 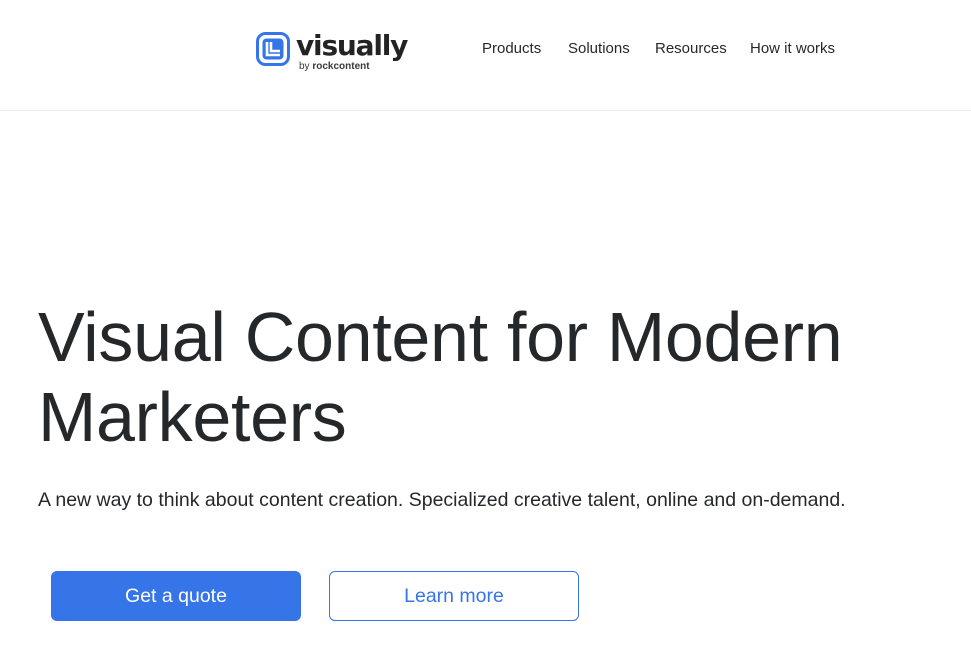 What do you see at coordinates (454, 596) in the screenshot?
I see `learn-more-button: Learn more` at bounding box center [454, 596].